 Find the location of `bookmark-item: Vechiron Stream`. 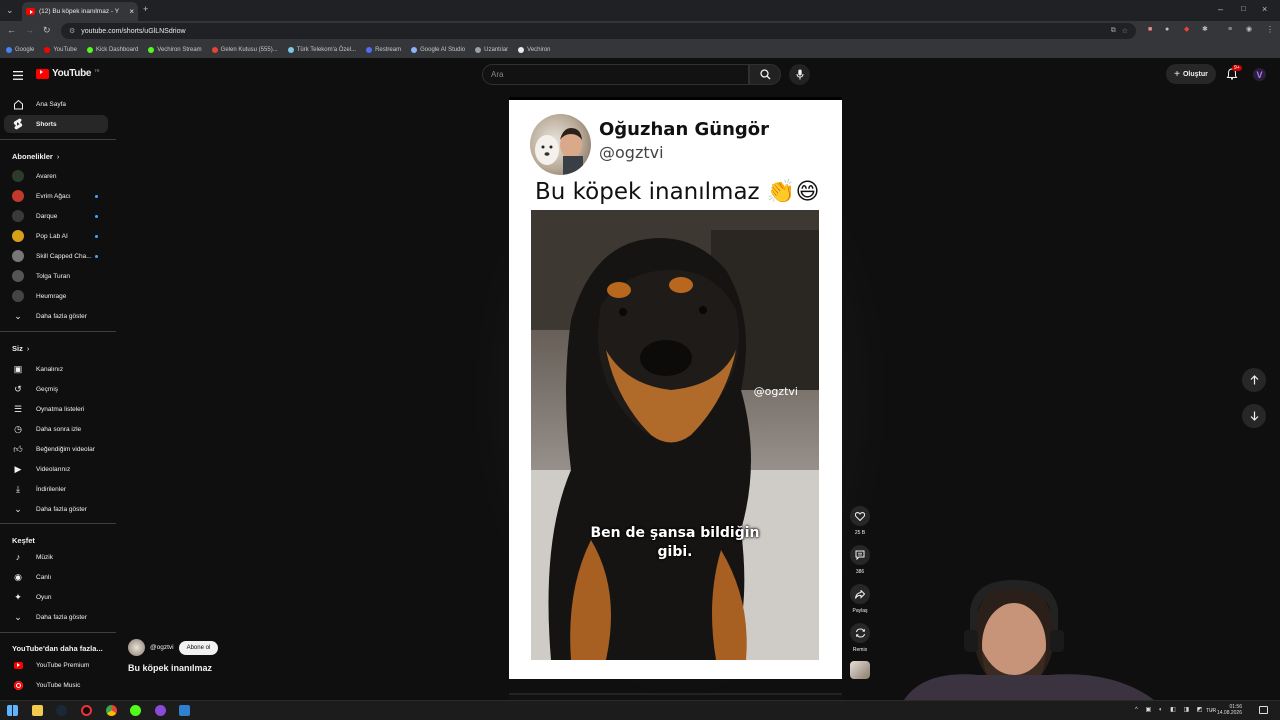

bookmark-item: Vechiron Stream is located at coordinates (175, 49).